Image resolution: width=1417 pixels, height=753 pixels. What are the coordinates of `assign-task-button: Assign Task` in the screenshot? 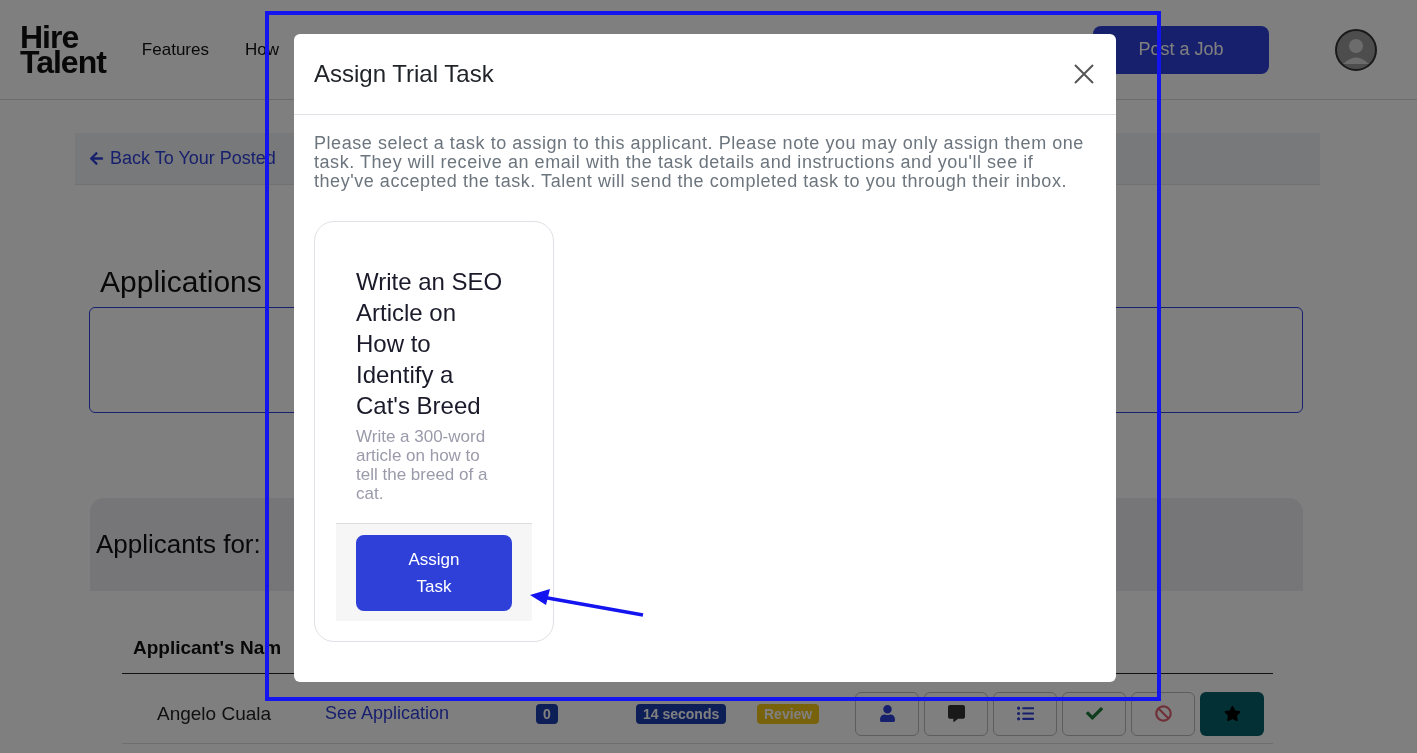 It's located at (434, 572).